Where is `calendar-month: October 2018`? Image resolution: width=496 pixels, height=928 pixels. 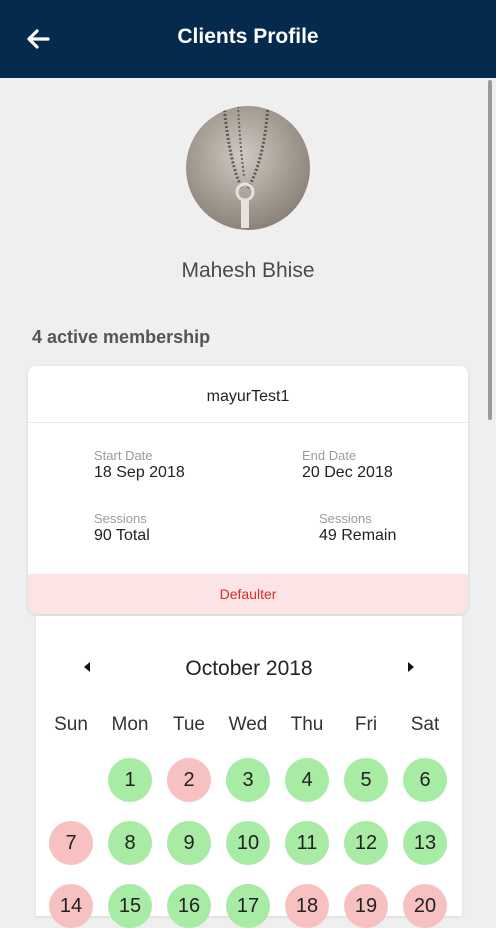 calendar-month: October 2018 is located at coordinates (249, 668).